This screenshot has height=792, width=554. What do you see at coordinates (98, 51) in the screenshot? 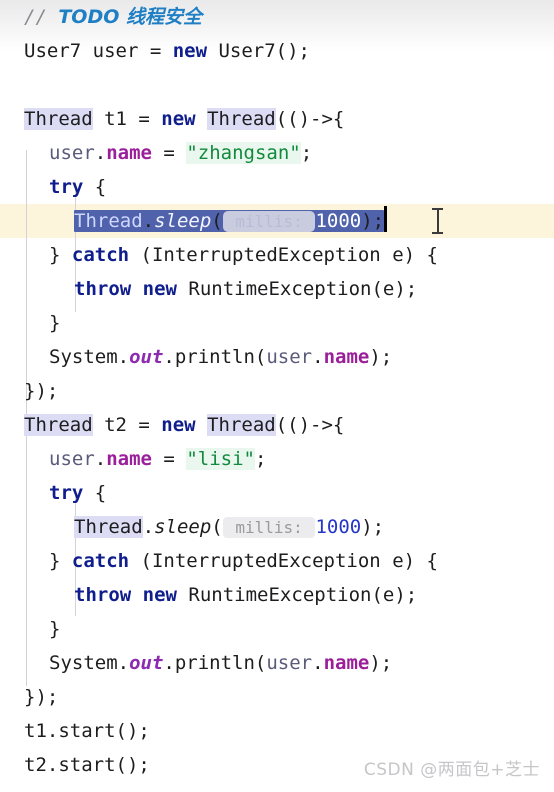
I see `code-token: User7 user =` at bounding box center [98, 51].